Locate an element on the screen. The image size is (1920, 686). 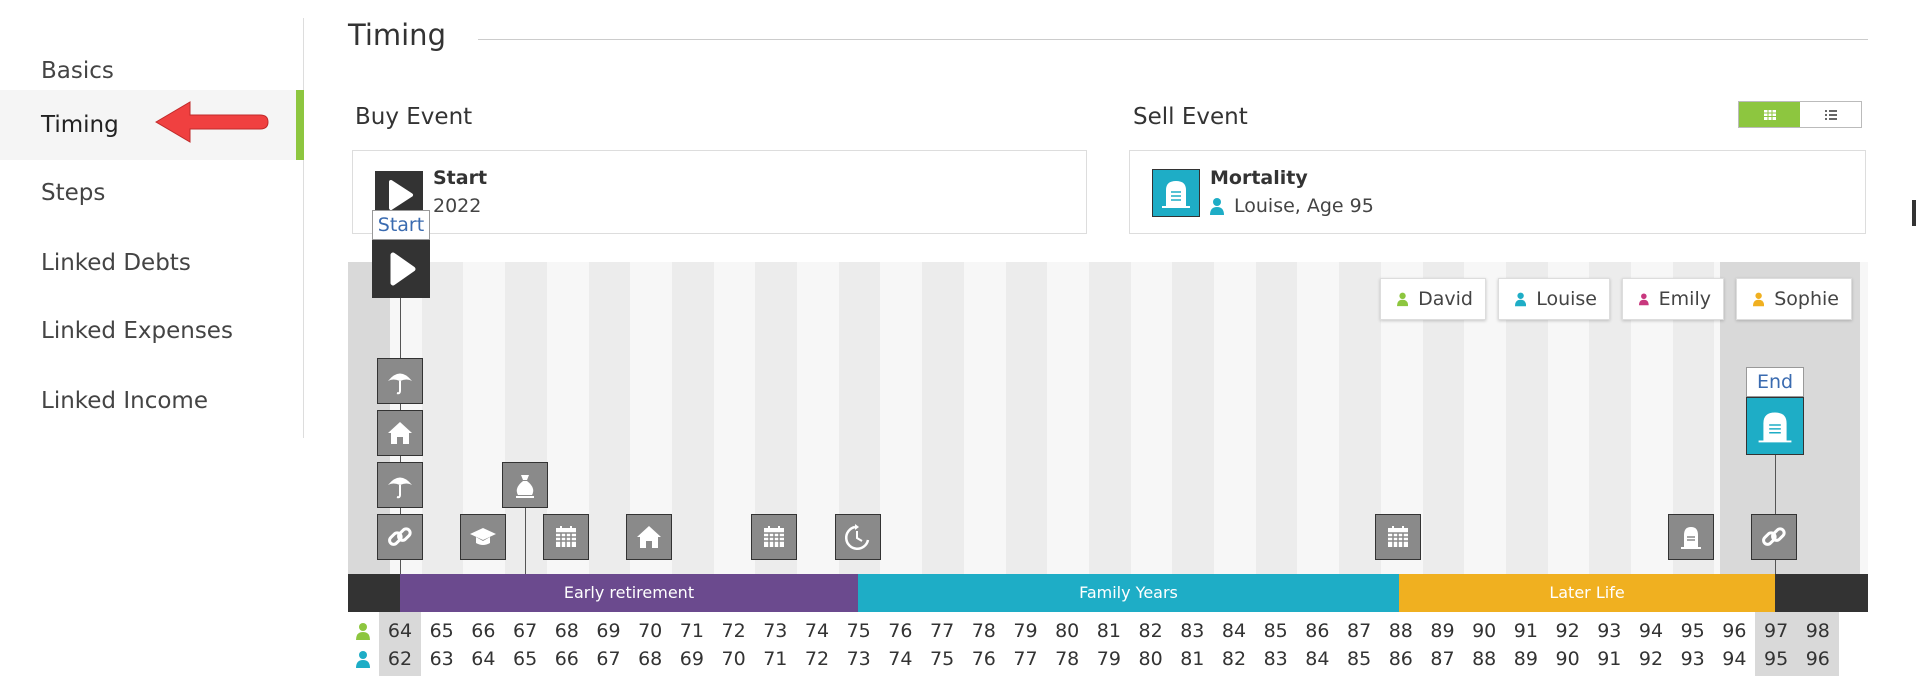
sell-event-detail: Louise, Age 95 is located at coordinates (1304, 206).